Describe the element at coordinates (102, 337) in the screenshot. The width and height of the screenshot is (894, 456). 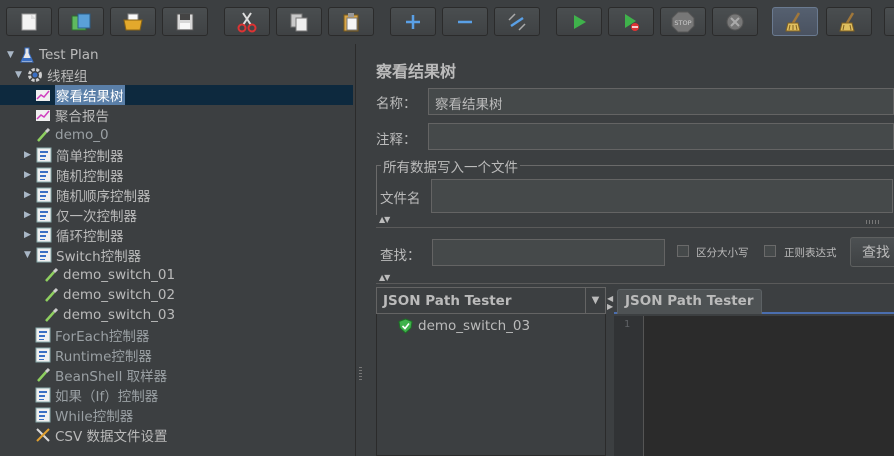
I see `tree-node-label: ForEach控制器` at that location.